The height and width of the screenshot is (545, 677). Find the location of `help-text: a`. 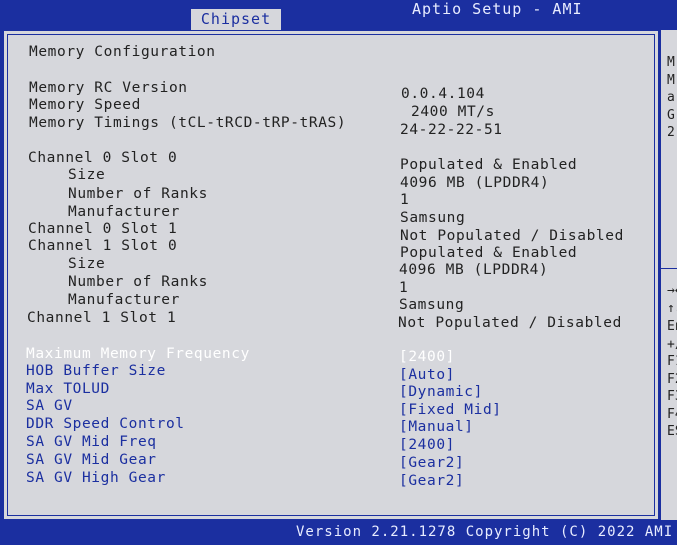

help-text: a is located at coordinates (671, 97).